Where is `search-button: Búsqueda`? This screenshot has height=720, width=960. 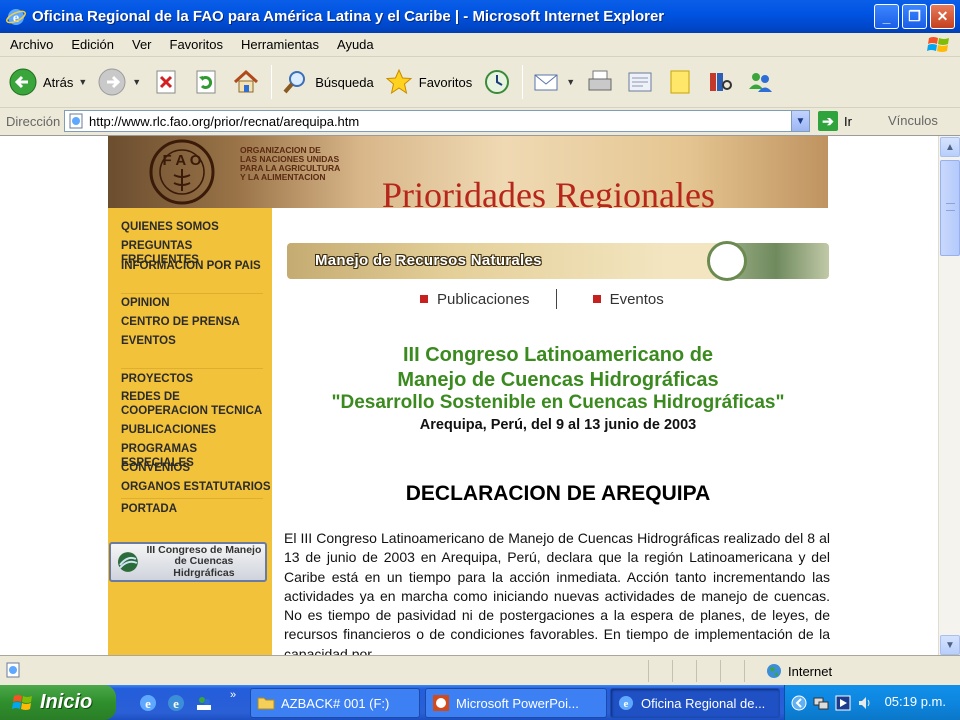
search-button: Búsqueda is located at coordinates (327, 82).